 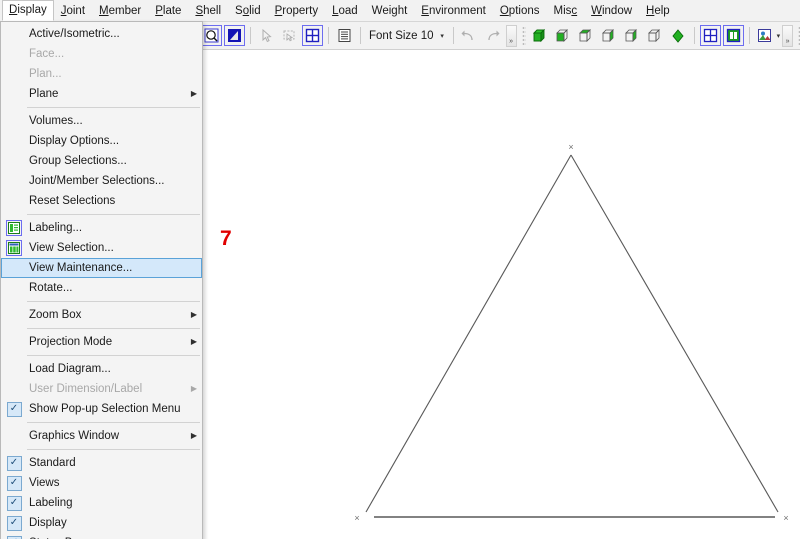 I want to click on menubar-item-joint: Joint, so click(x=73, y=11).